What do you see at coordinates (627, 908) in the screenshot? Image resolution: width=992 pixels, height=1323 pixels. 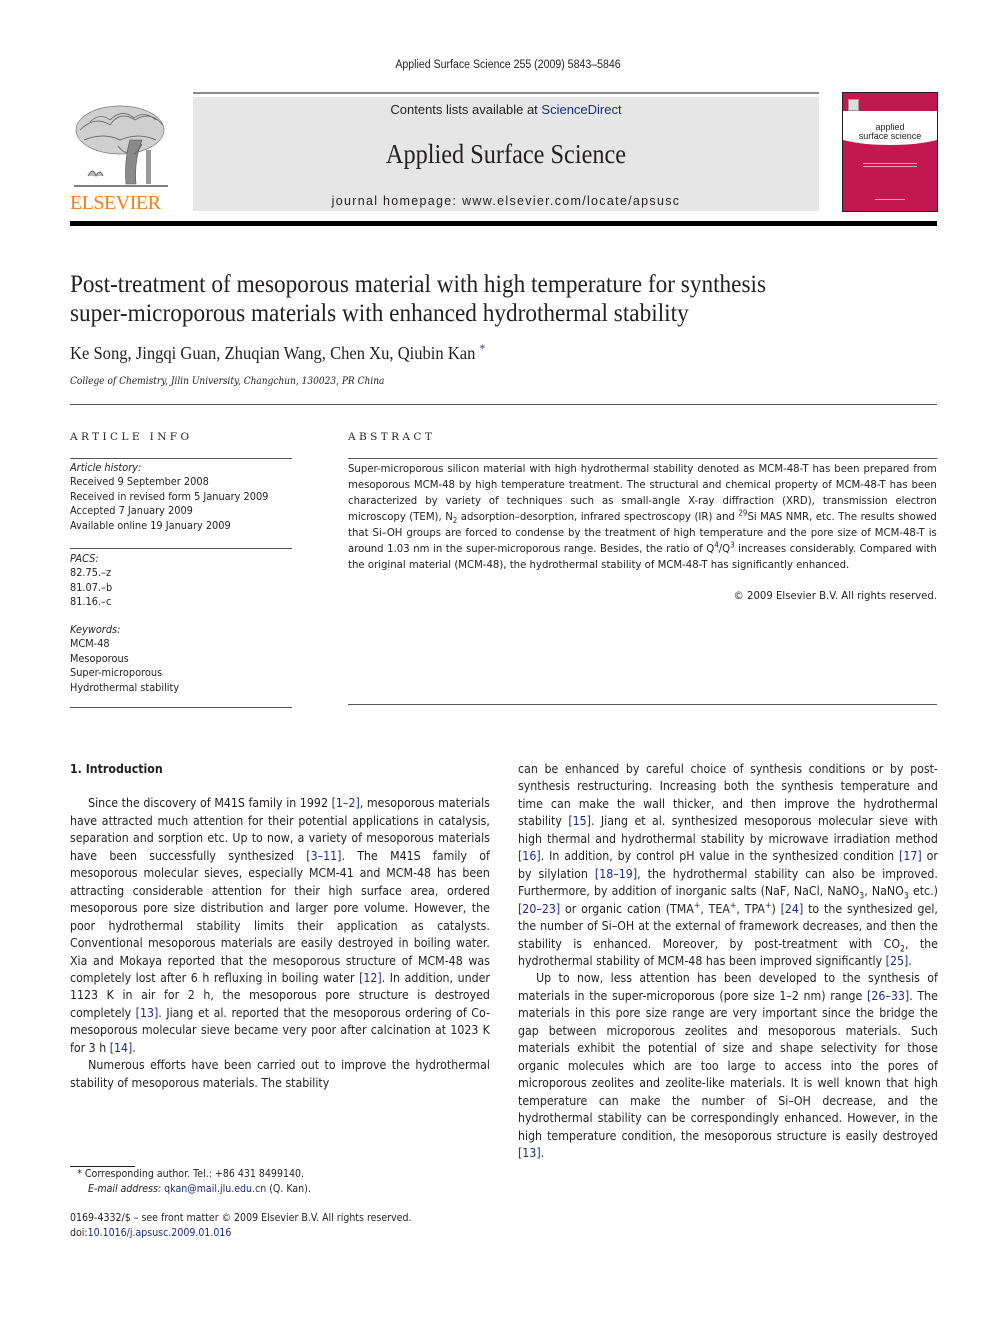 I see `text-segment: or organic cation (TMA` at bounding box center [627, 908].